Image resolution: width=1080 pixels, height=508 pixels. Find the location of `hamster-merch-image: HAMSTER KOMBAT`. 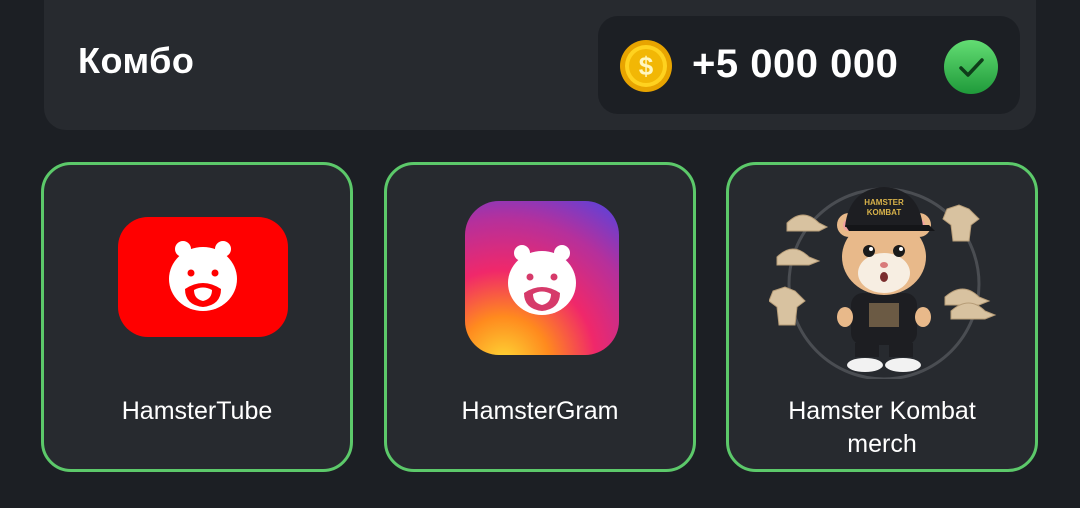

hamster-merch-image: HAMSTER KOMBAT is located at coordinates (883, 283).